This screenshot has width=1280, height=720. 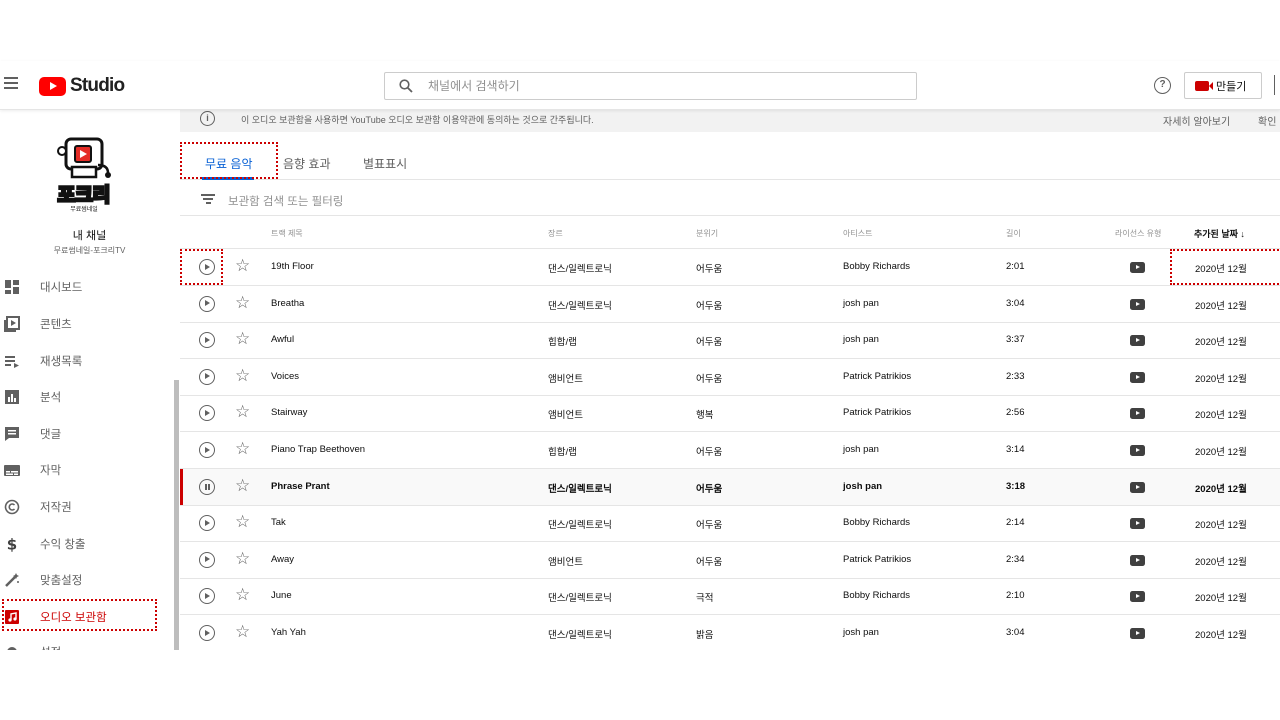 What do you see at coordinates (1223, 85) in the screenshot?
I see `create-button: 만들기` at bounding box center [1223, 85].